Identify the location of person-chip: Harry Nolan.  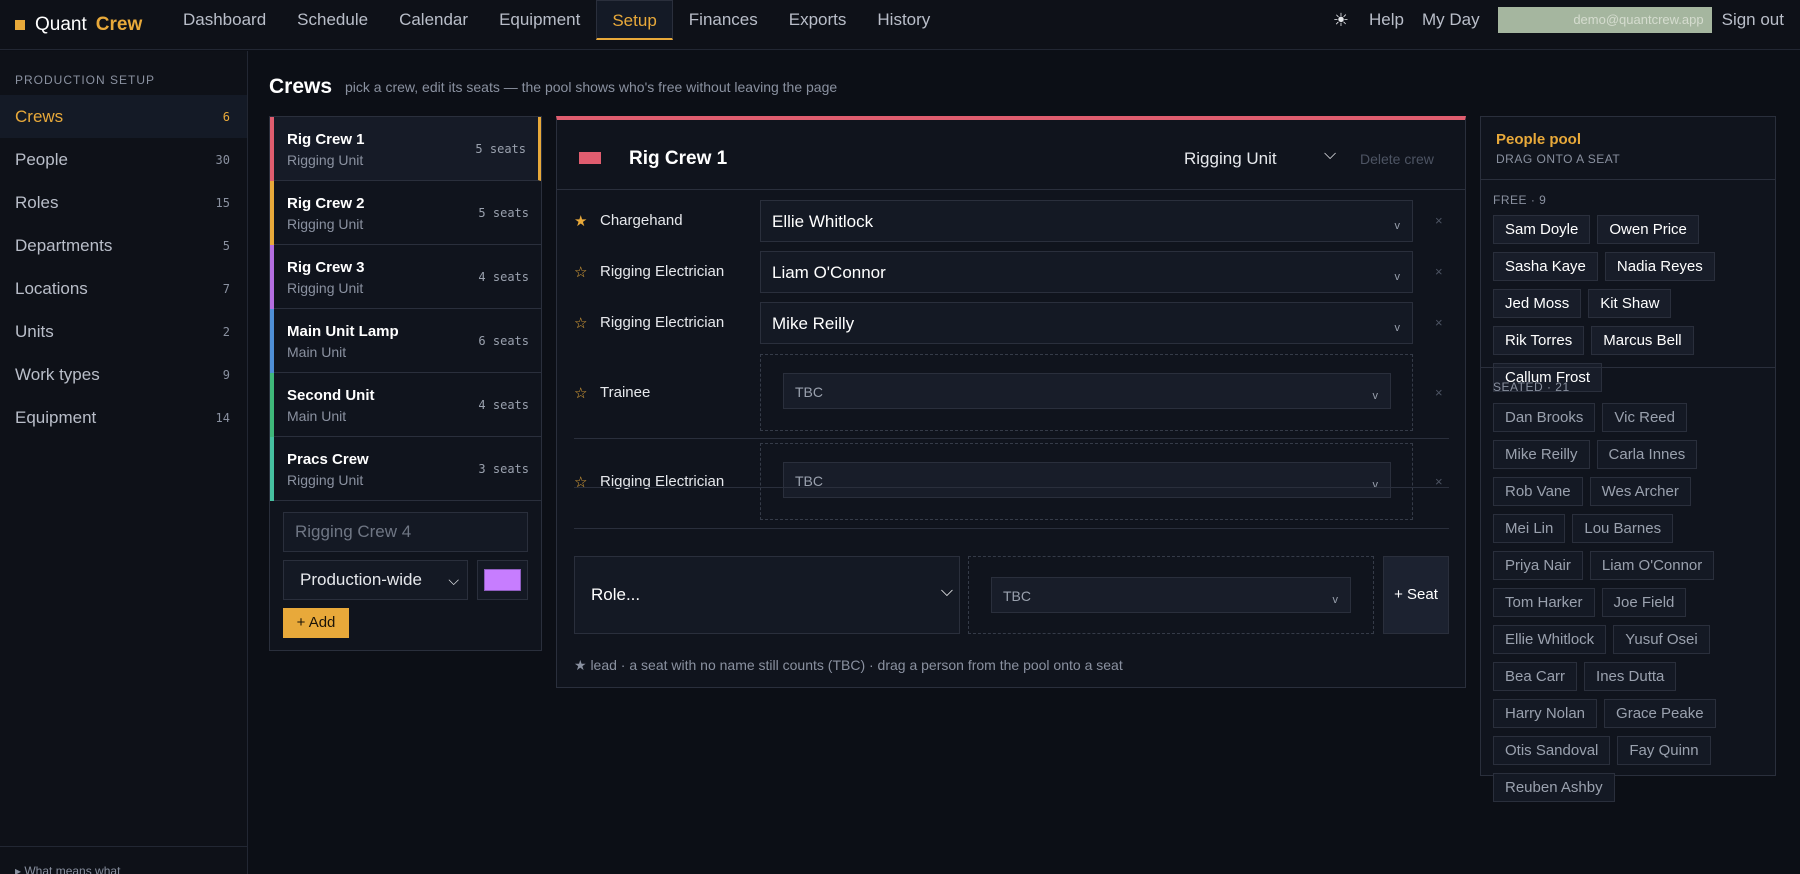
(1545, 713).